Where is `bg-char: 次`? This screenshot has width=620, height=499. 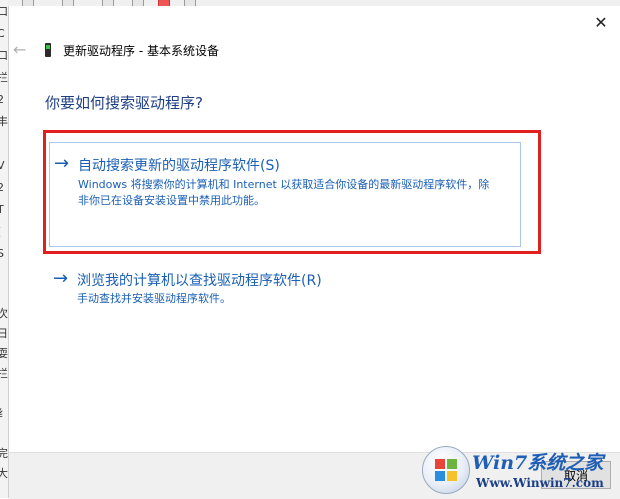
bg-char: 次 is located at coordinates (4, 314).